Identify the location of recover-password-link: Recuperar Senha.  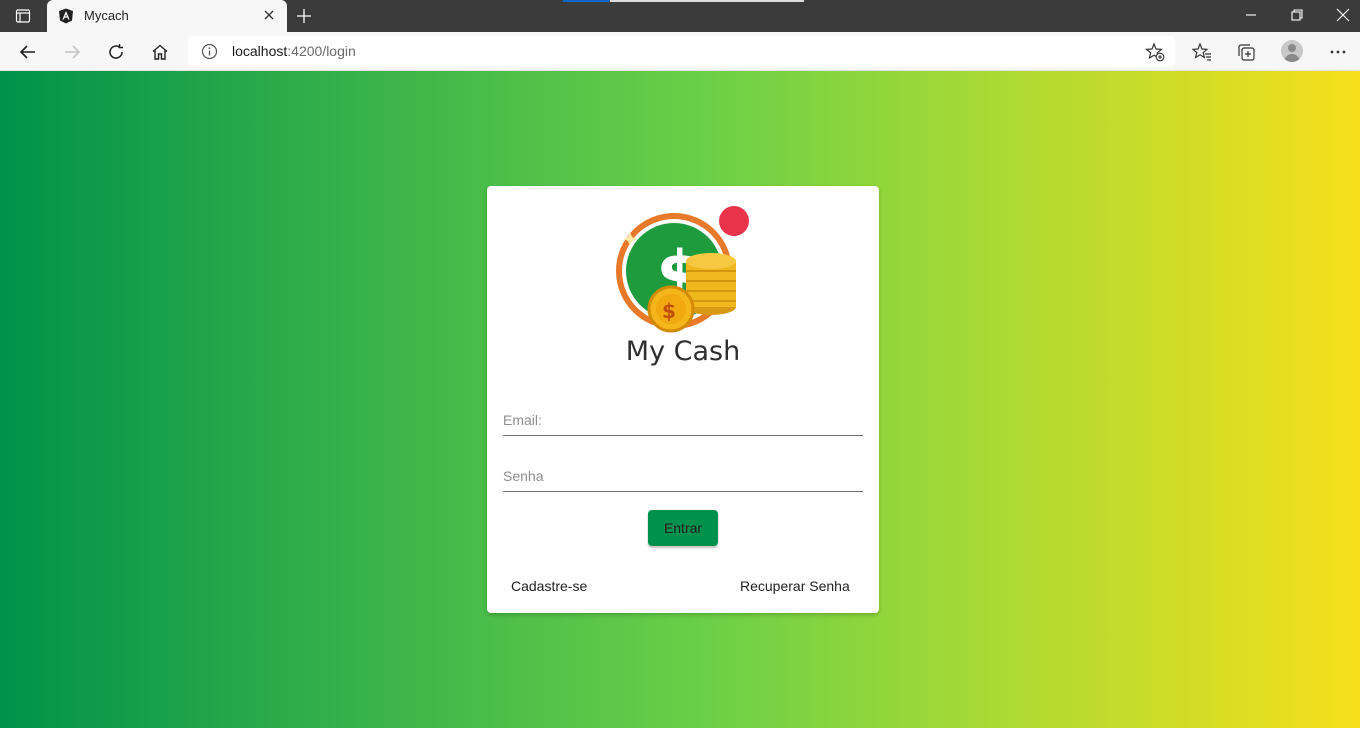
(795, 586).